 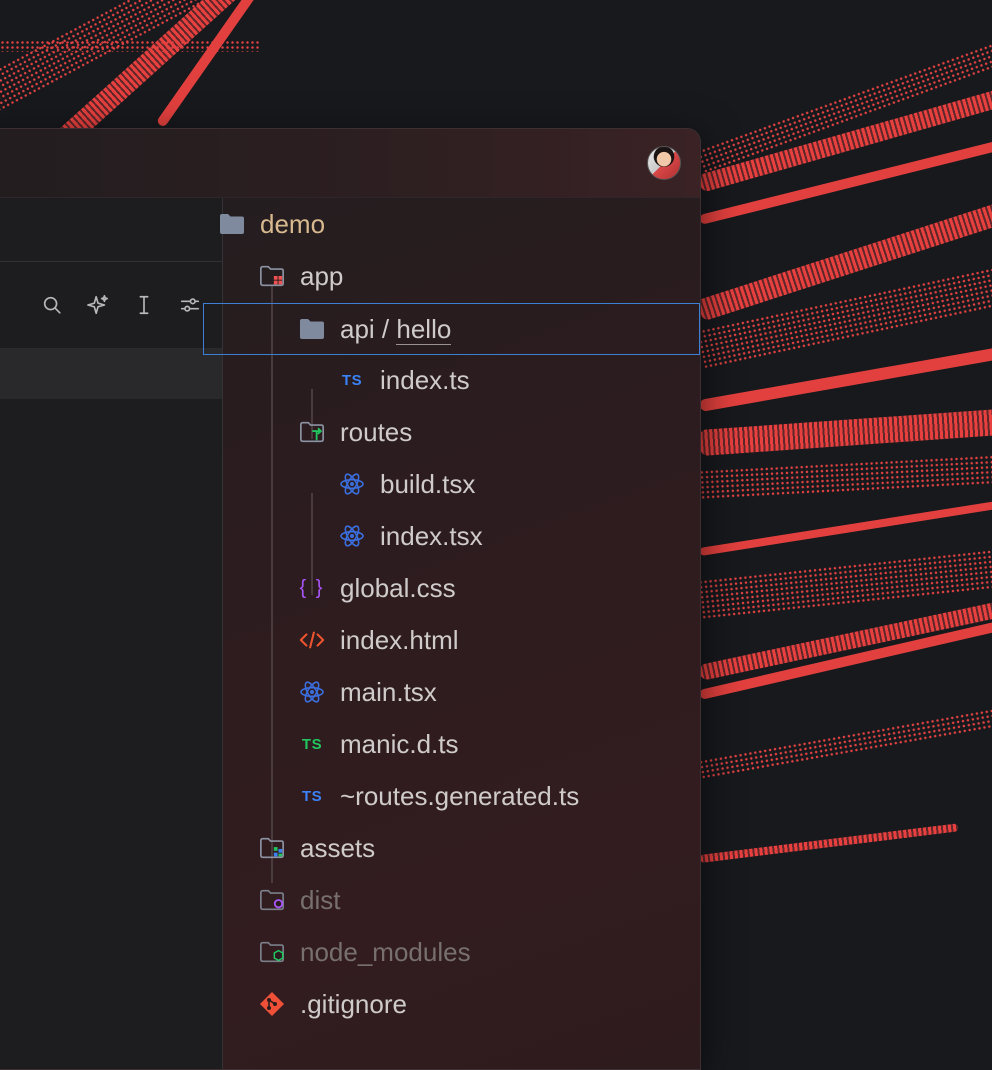 What do you see at coordinates (461, 536) in the screenshot?
I see `tree-item-index-tsx: index.tsx` at bounding box center [461, 536].